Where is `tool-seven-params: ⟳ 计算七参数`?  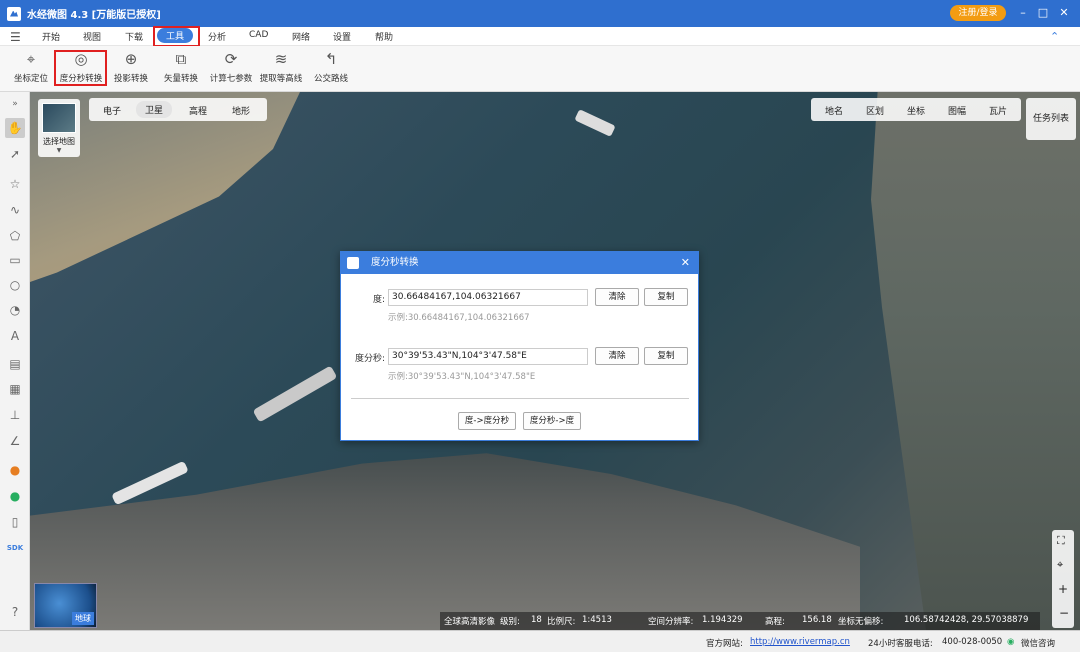
tool-seven-params: ⟳ 计算七参数 is located at coordinates (231, 66).